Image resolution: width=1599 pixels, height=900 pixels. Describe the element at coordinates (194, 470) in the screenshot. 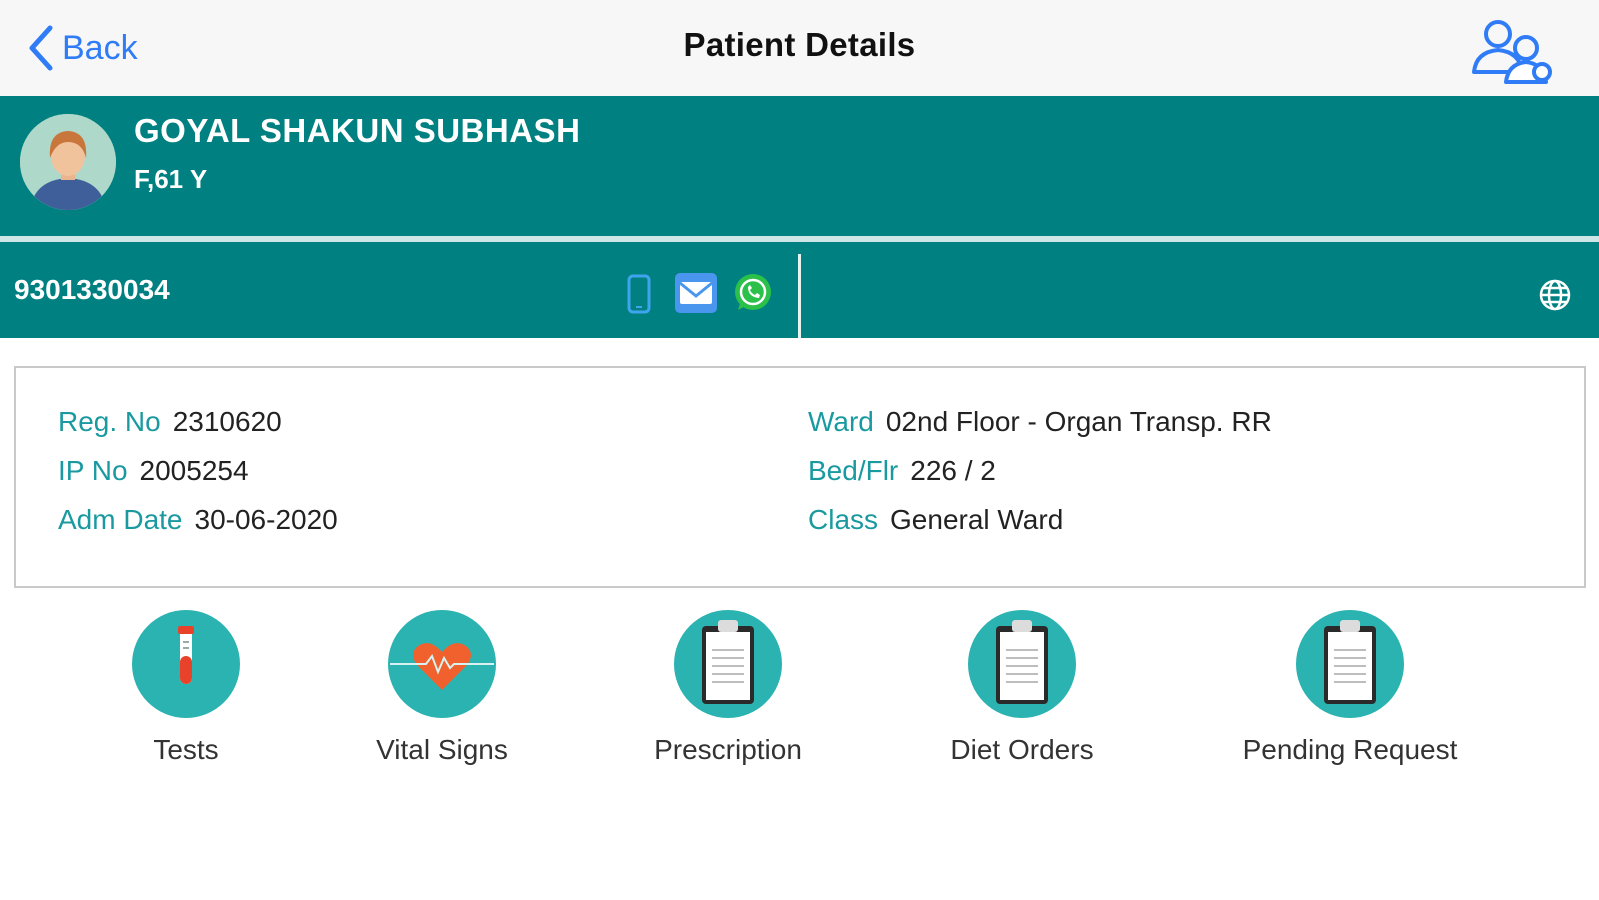

I see `ip-no-value: 2005254` at that location.